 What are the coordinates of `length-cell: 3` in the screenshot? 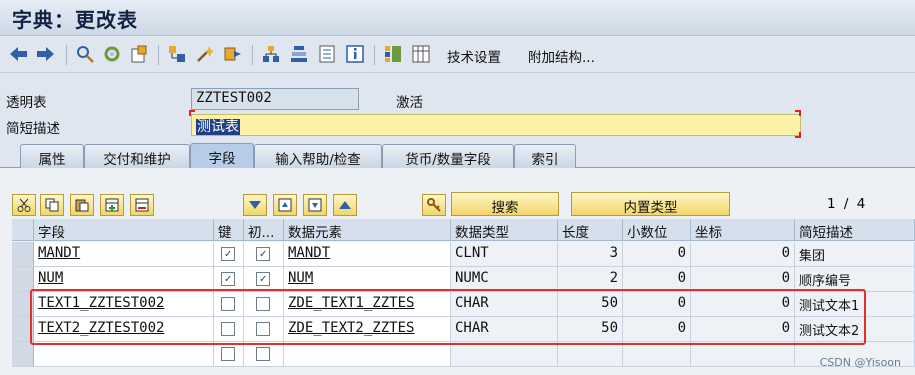 It's located at (590, 254).